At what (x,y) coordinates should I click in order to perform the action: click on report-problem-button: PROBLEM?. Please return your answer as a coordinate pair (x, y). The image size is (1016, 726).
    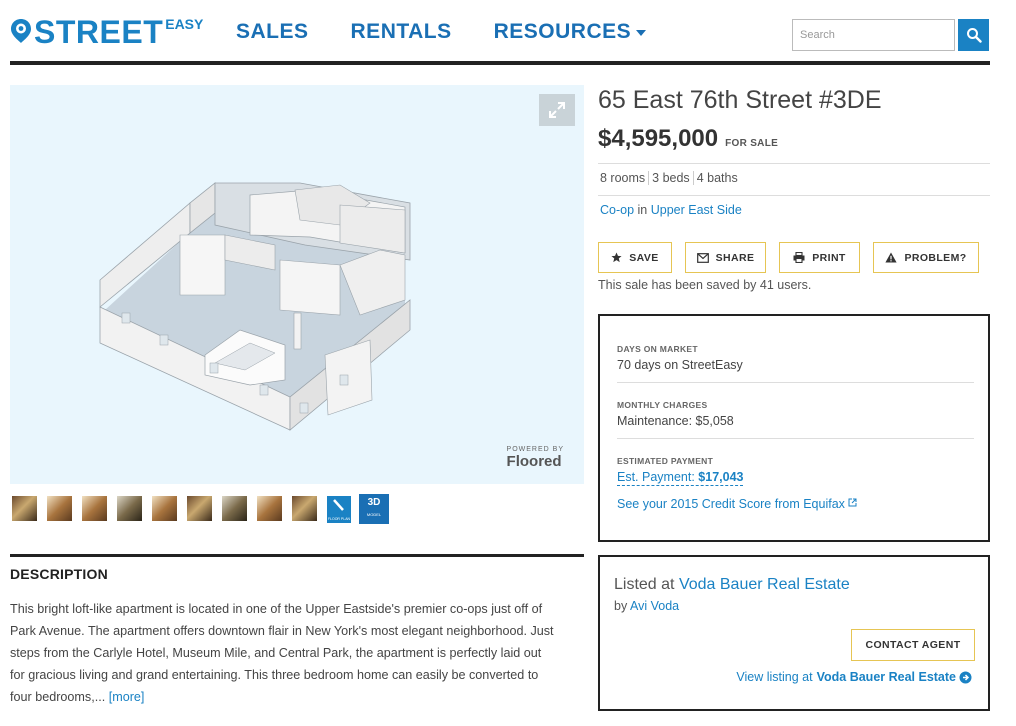
    Looking at the image, I should click on (926, 257).